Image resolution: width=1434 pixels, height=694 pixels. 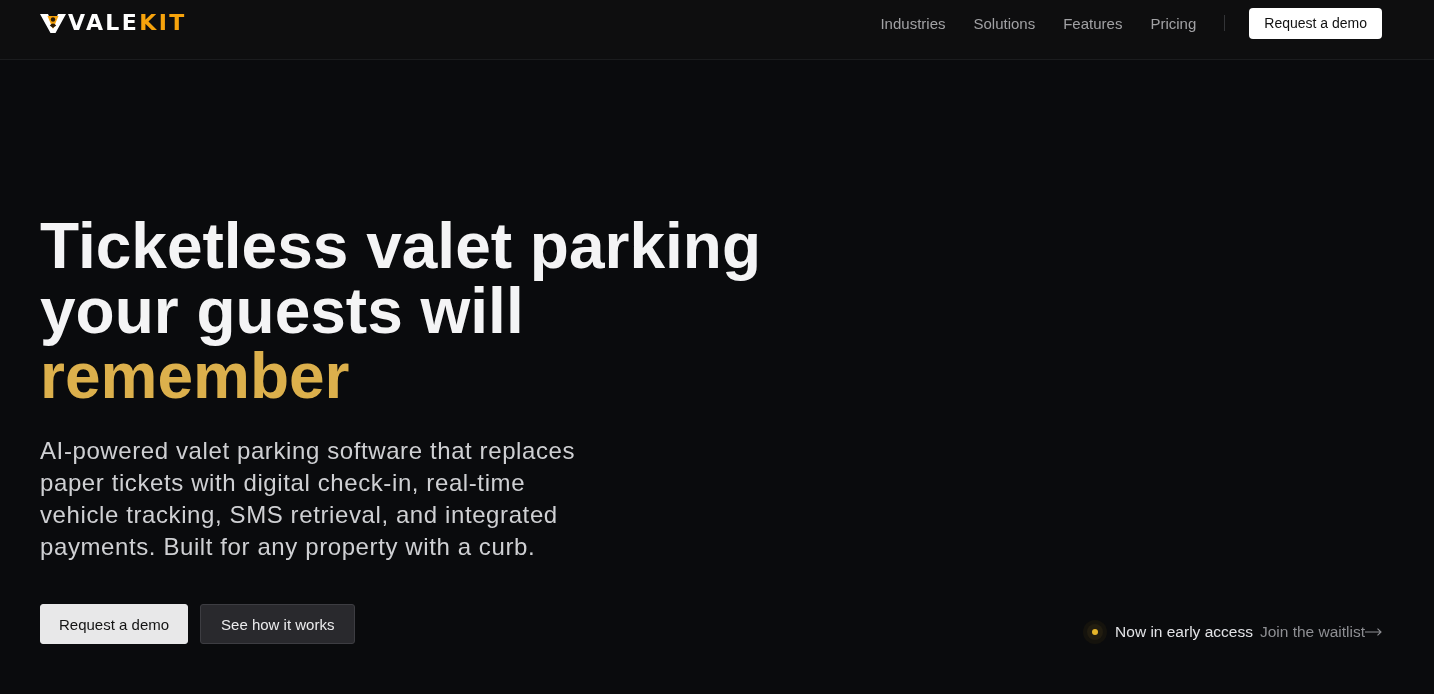 What do you see at coordinates (127, 23) in the screenshot?
I see `logo-wordmark: VALE KIT` at bounding box center [127, 23].